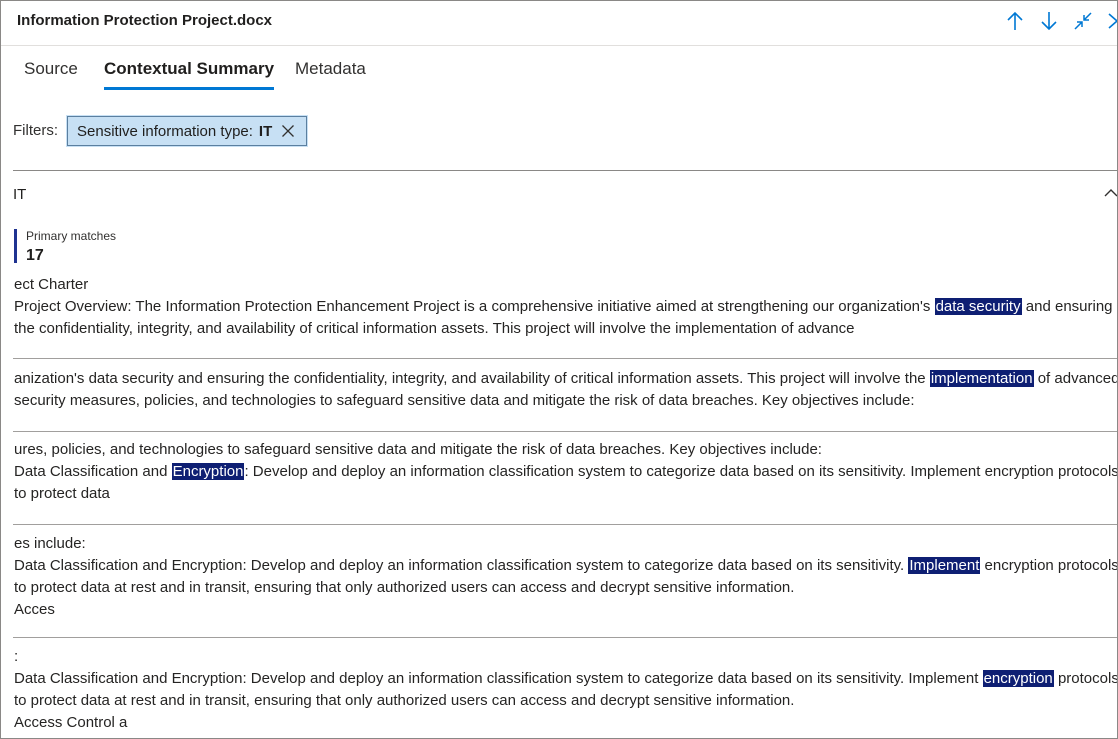 The image size is (1118, 739). I want to click on snippet-text: :, so click(16, 656).